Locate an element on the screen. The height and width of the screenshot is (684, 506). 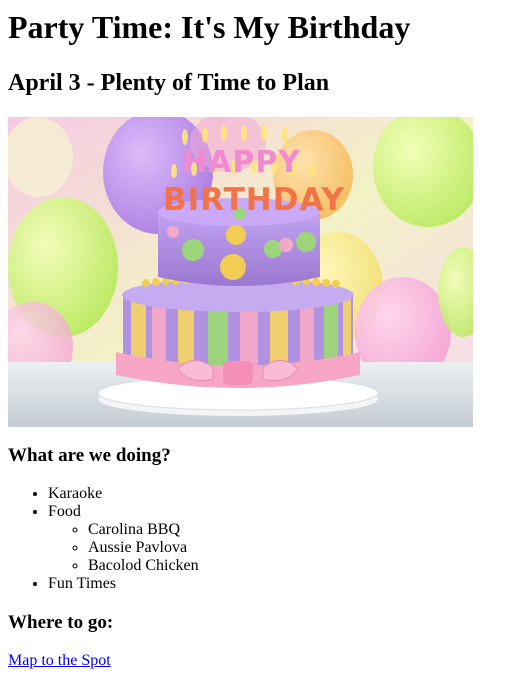
list-item-food-label: Food is located at coordinates (64, 511).